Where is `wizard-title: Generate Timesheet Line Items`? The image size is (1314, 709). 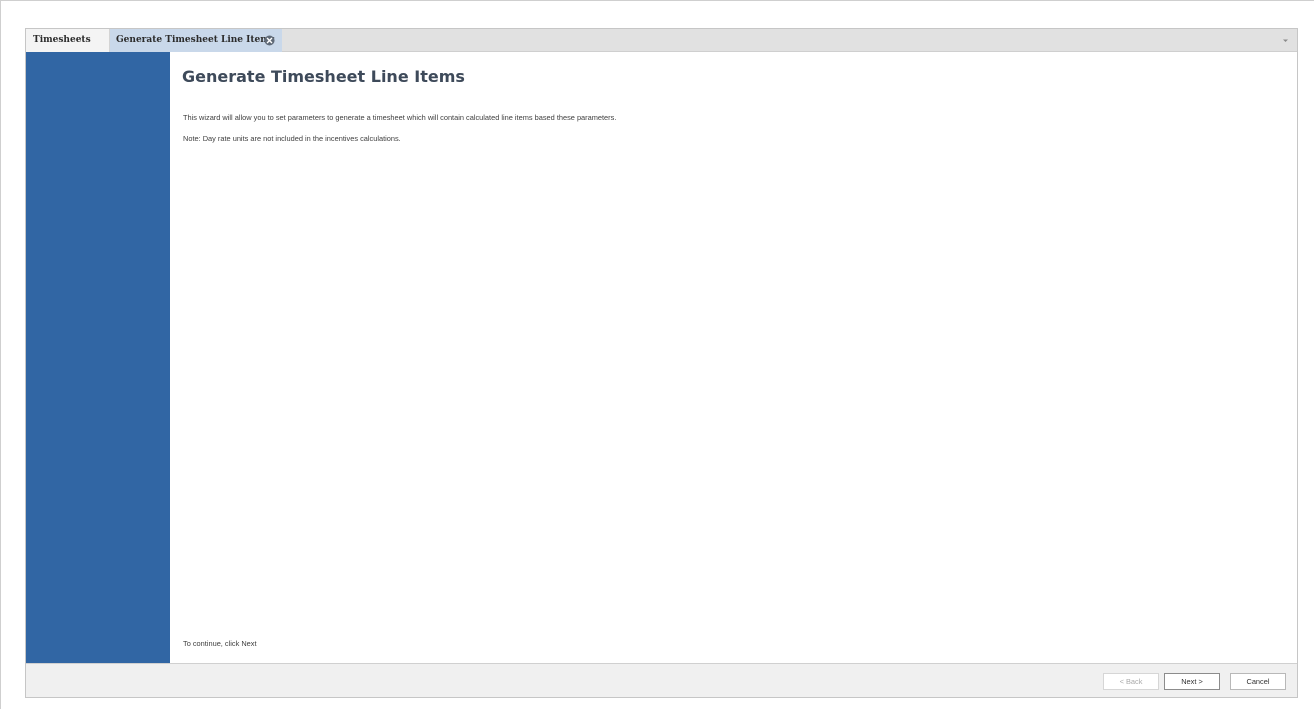
wizard-title: Generate Timesheet Line Items is located at coordinates (323, 76).